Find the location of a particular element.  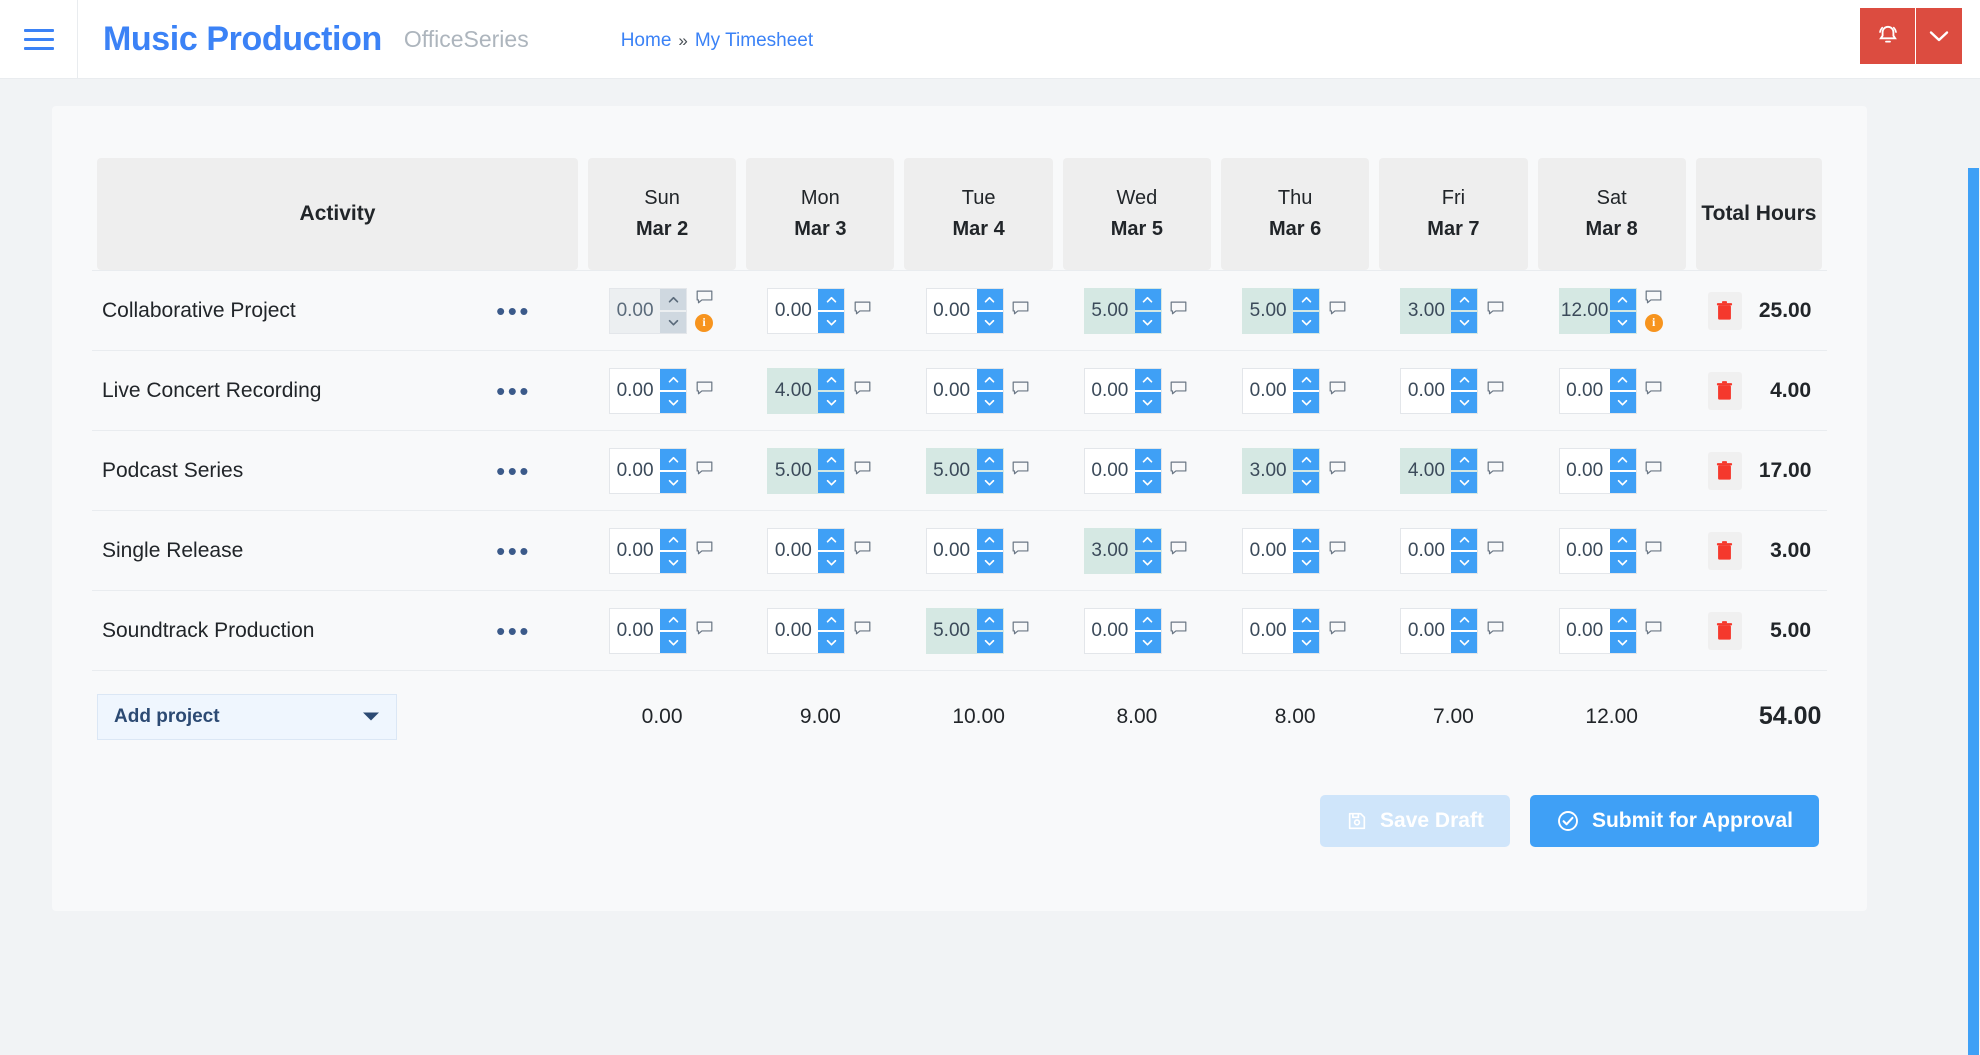

notifications-button is located at coordinates (1888, 36).